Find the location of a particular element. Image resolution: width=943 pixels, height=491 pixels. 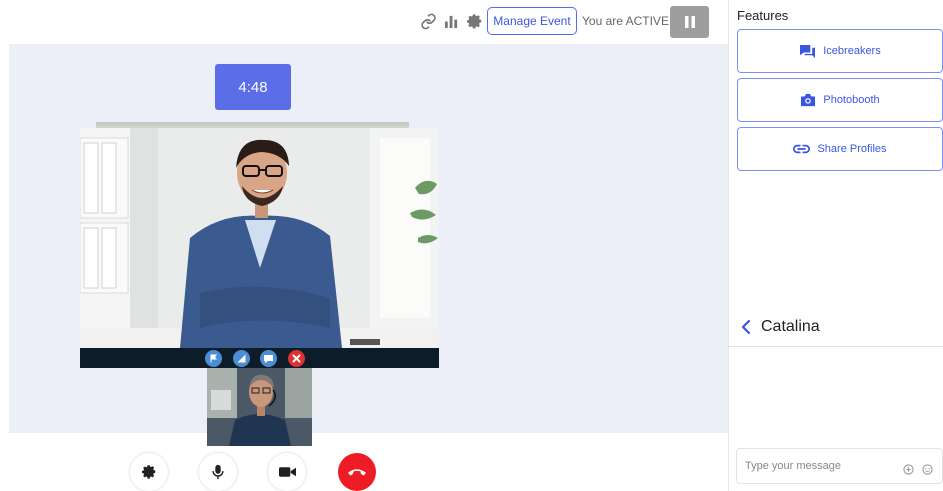

microphone-icon is located at coordinates (218, 472).